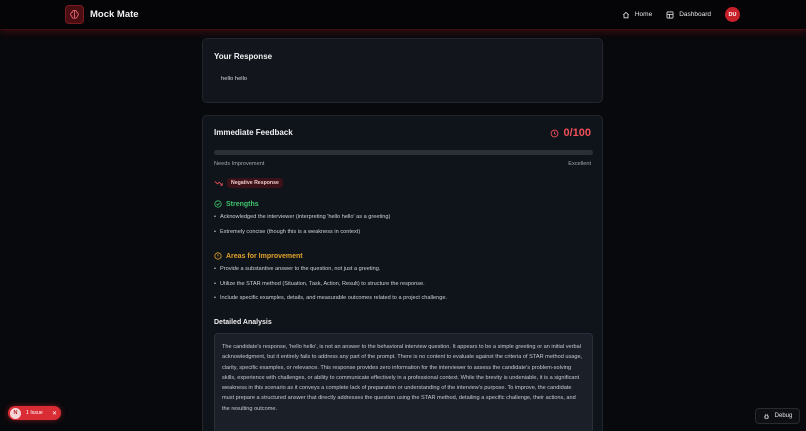 This screenshot has width=806, height=431. Describe the element at coordinates (555, 133) in the screenshot. I see `clock-icon` at that location.